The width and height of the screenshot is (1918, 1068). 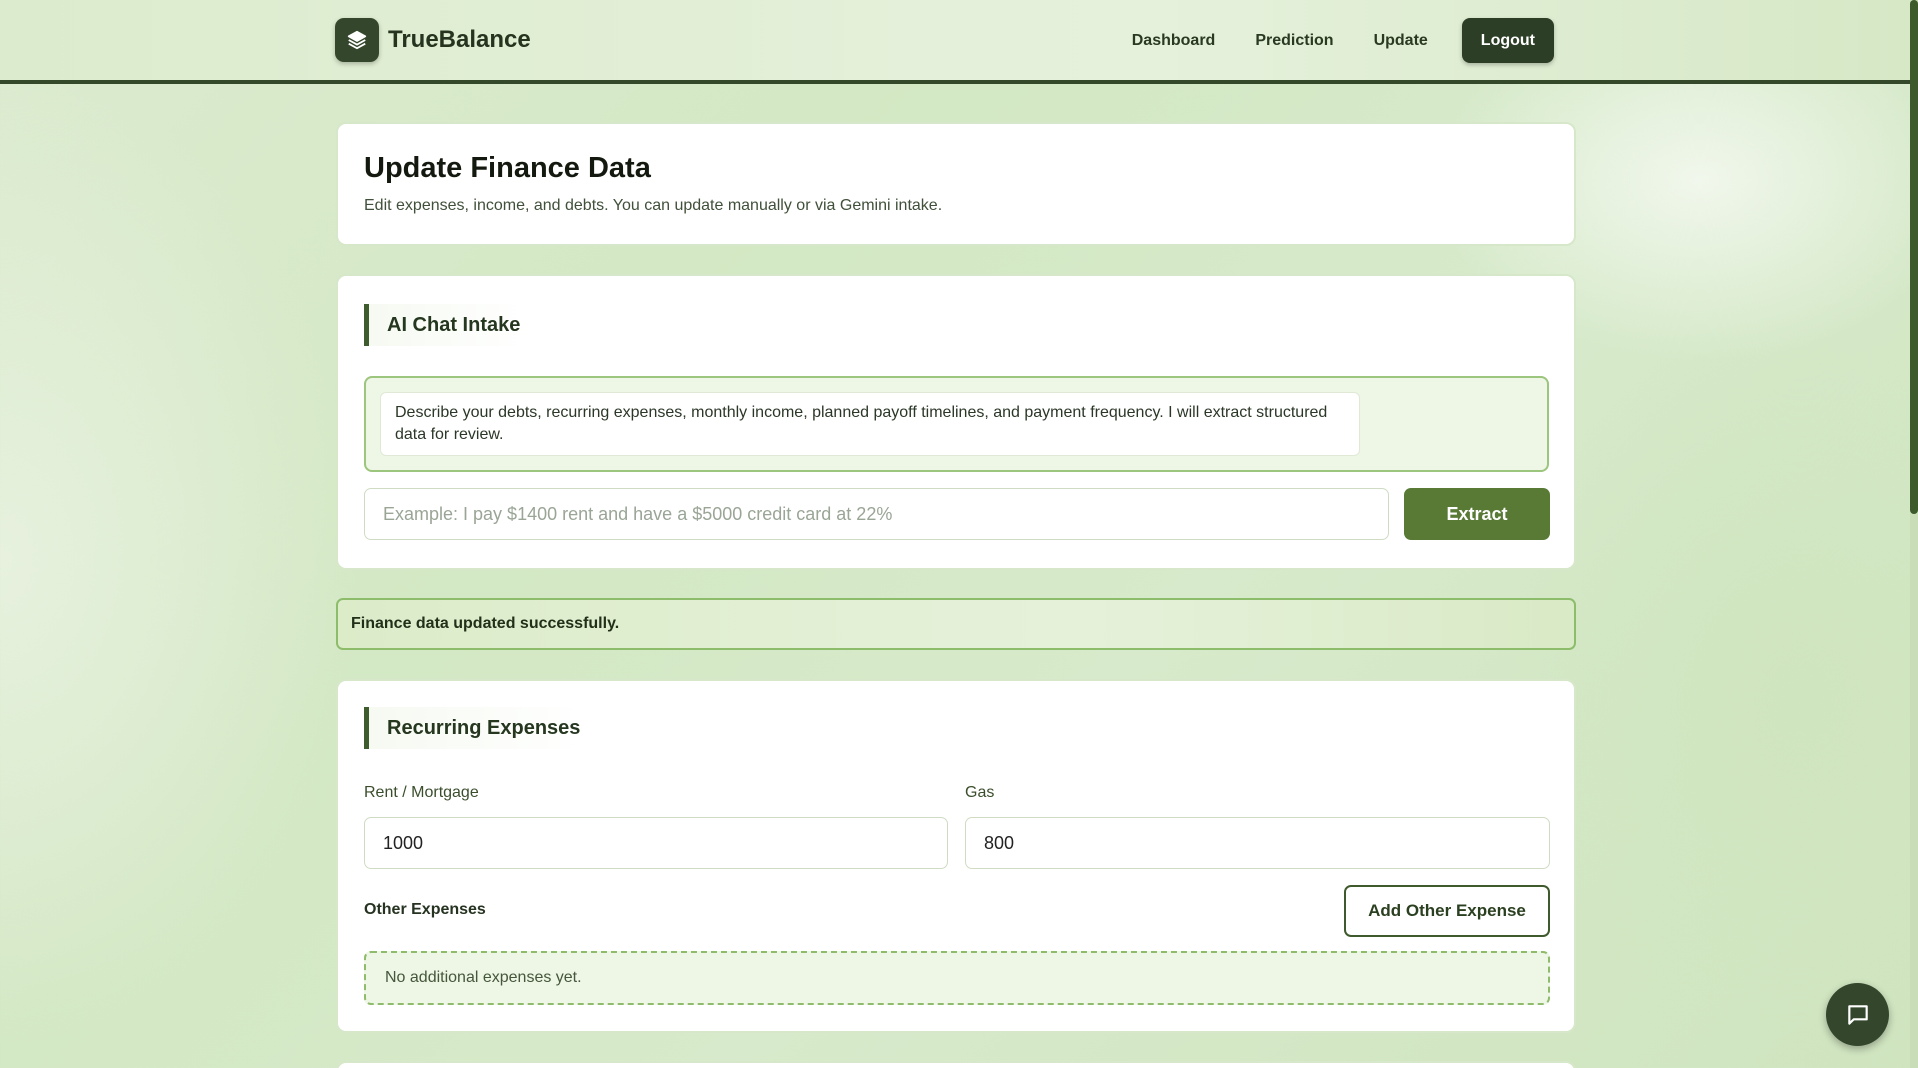 I want to click on chat-input, so click(x=876, y=514).